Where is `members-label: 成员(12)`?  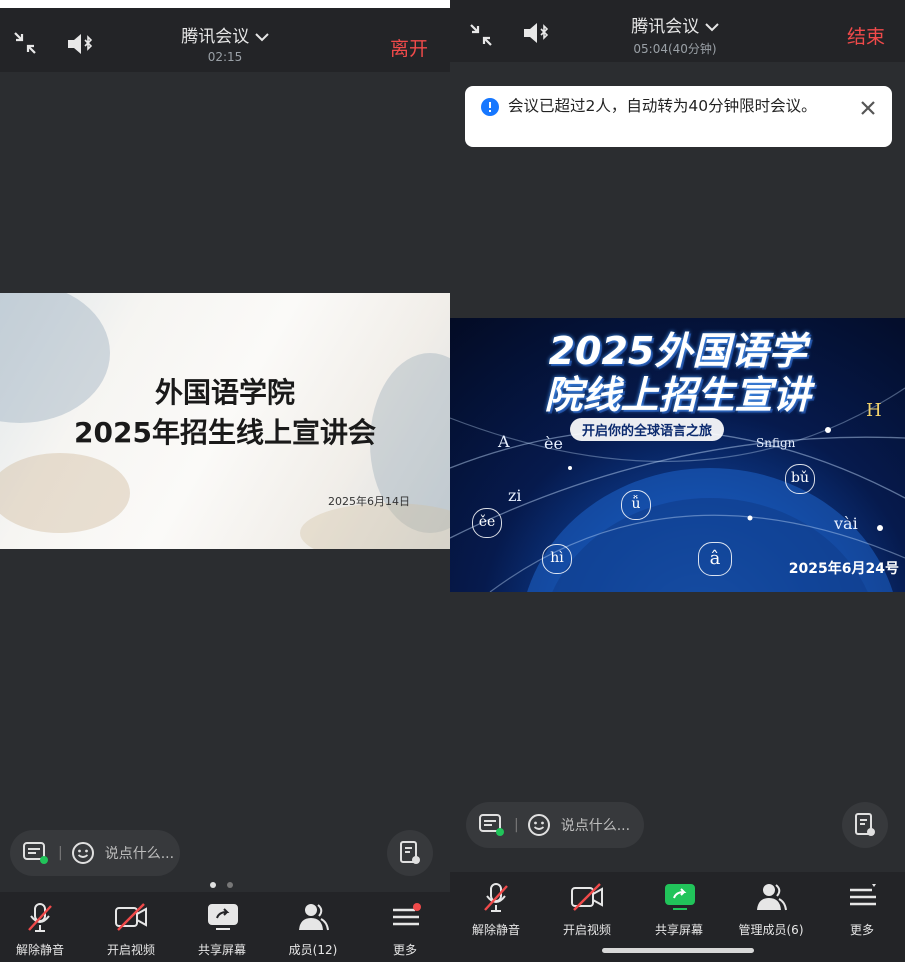
members-label: 成员(12) is located at coordinates (313, 950).